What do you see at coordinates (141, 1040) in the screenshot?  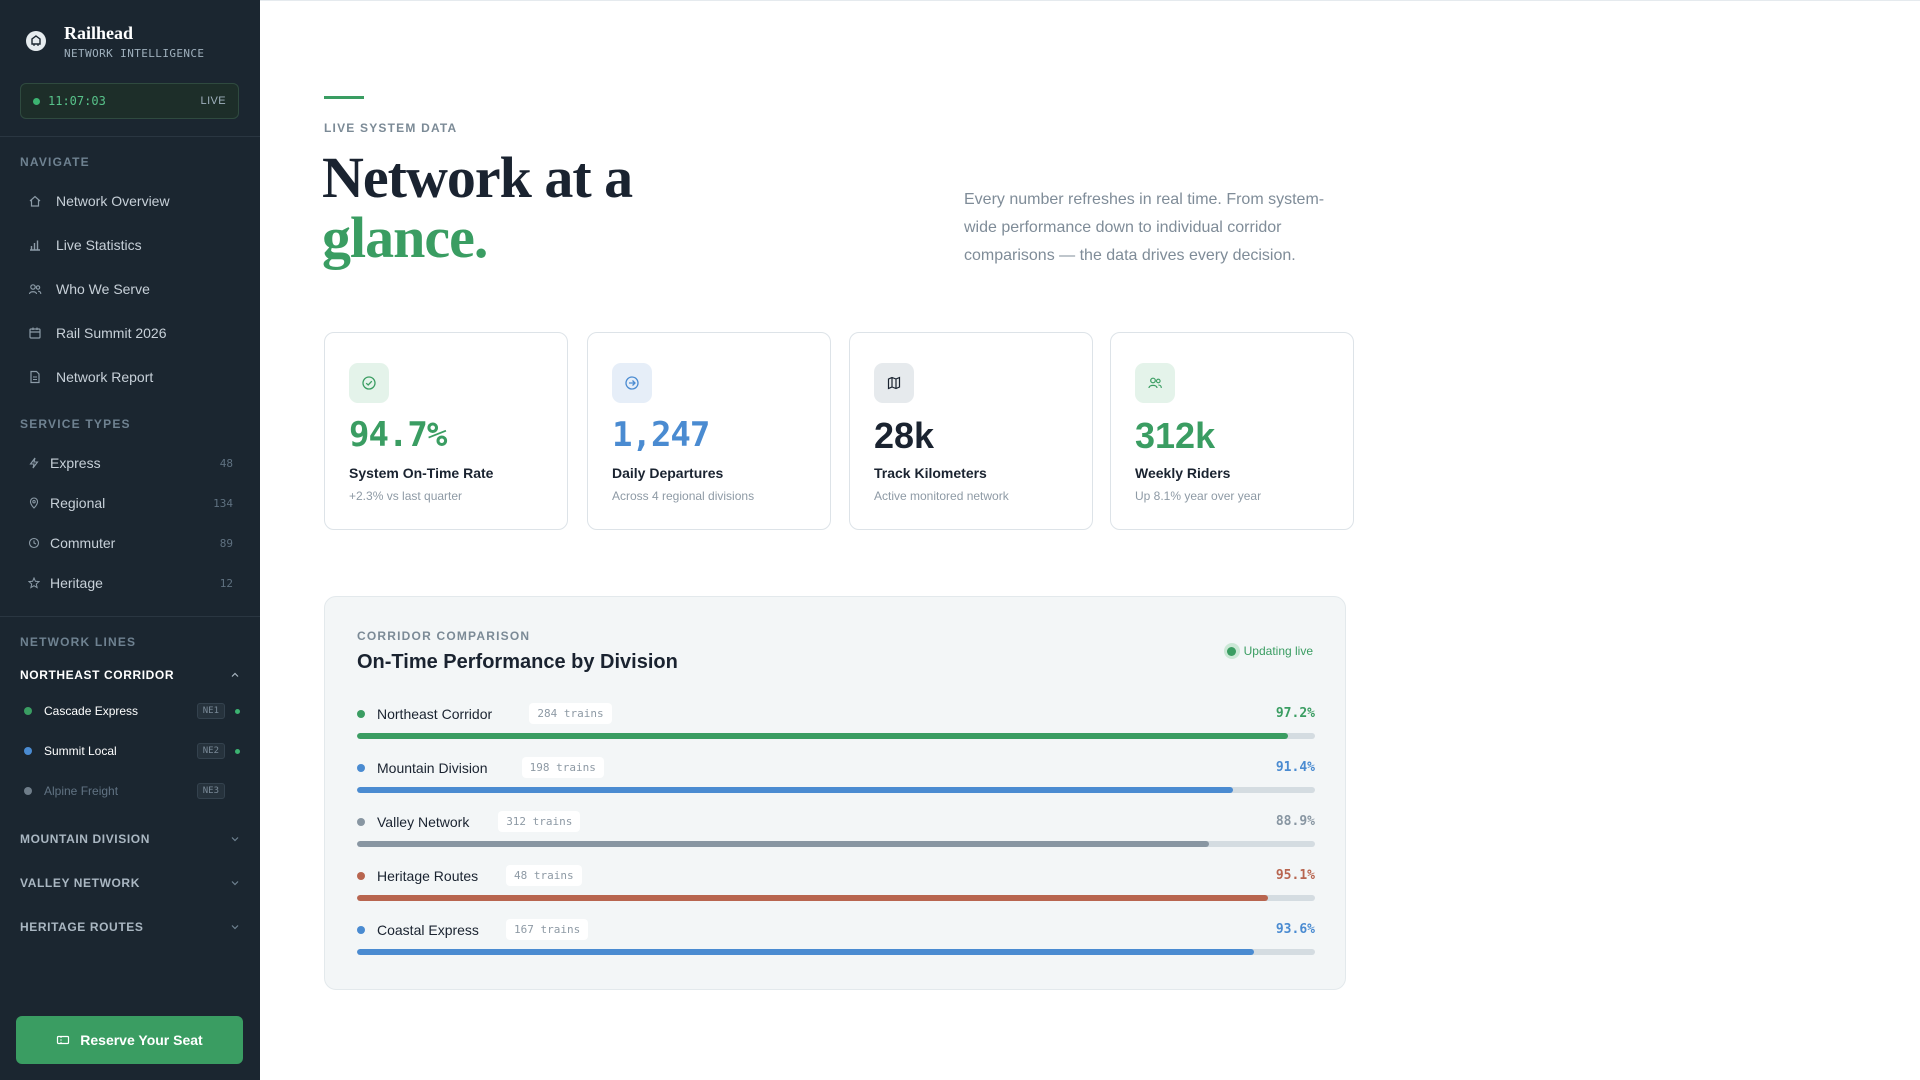 I see `reserve-seat-label: Reserve Your Seat` at bounding box center [141, 1040].